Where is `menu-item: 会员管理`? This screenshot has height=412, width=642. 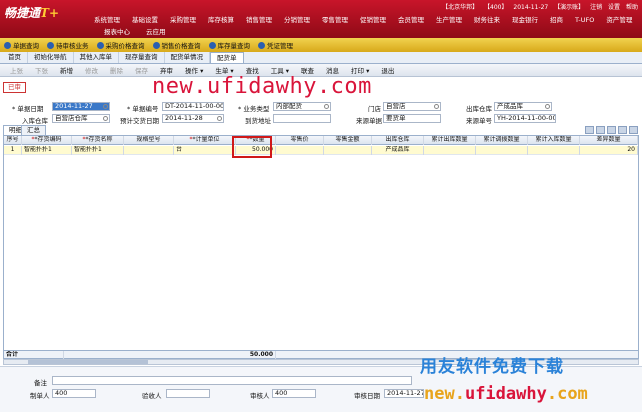 menu-item: 会员管理 is located at coordinates (411, 20).